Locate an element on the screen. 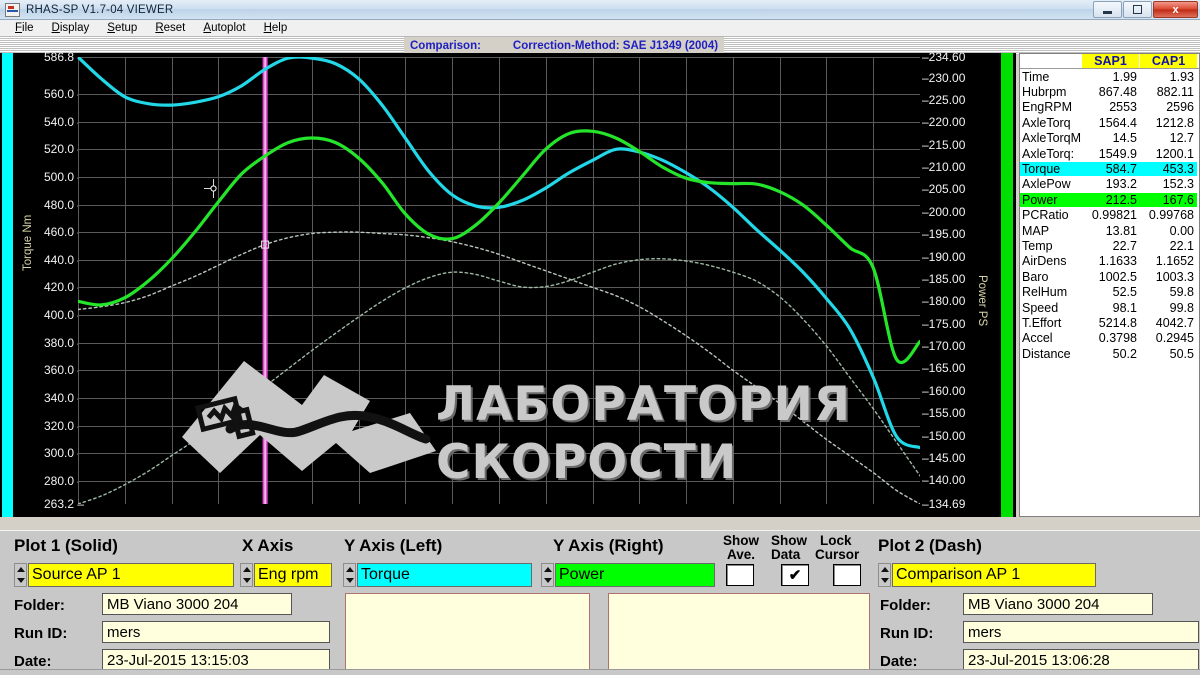 The width and height of the screenshot is (1200, 675). data-row-key: AirDens is located at coordinates (1044, 261).